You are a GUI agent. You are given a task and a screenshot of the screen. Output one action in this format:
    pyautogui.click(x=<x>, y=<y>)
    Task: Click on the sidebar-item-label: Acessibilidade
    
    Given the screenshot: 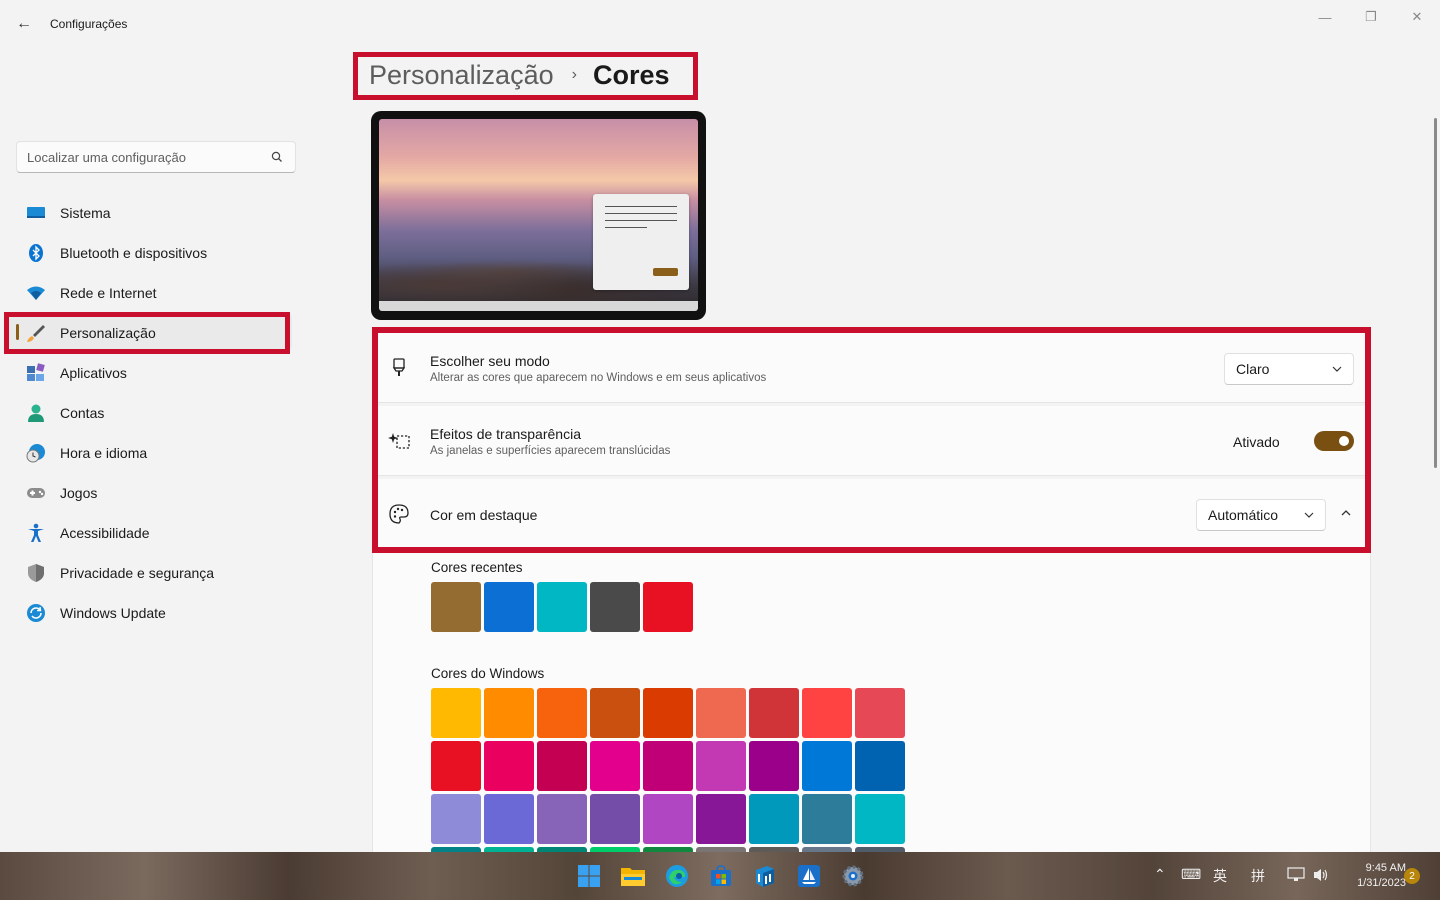 What is the action you would take?
    pyautogui.click(x=105, y=533)
    